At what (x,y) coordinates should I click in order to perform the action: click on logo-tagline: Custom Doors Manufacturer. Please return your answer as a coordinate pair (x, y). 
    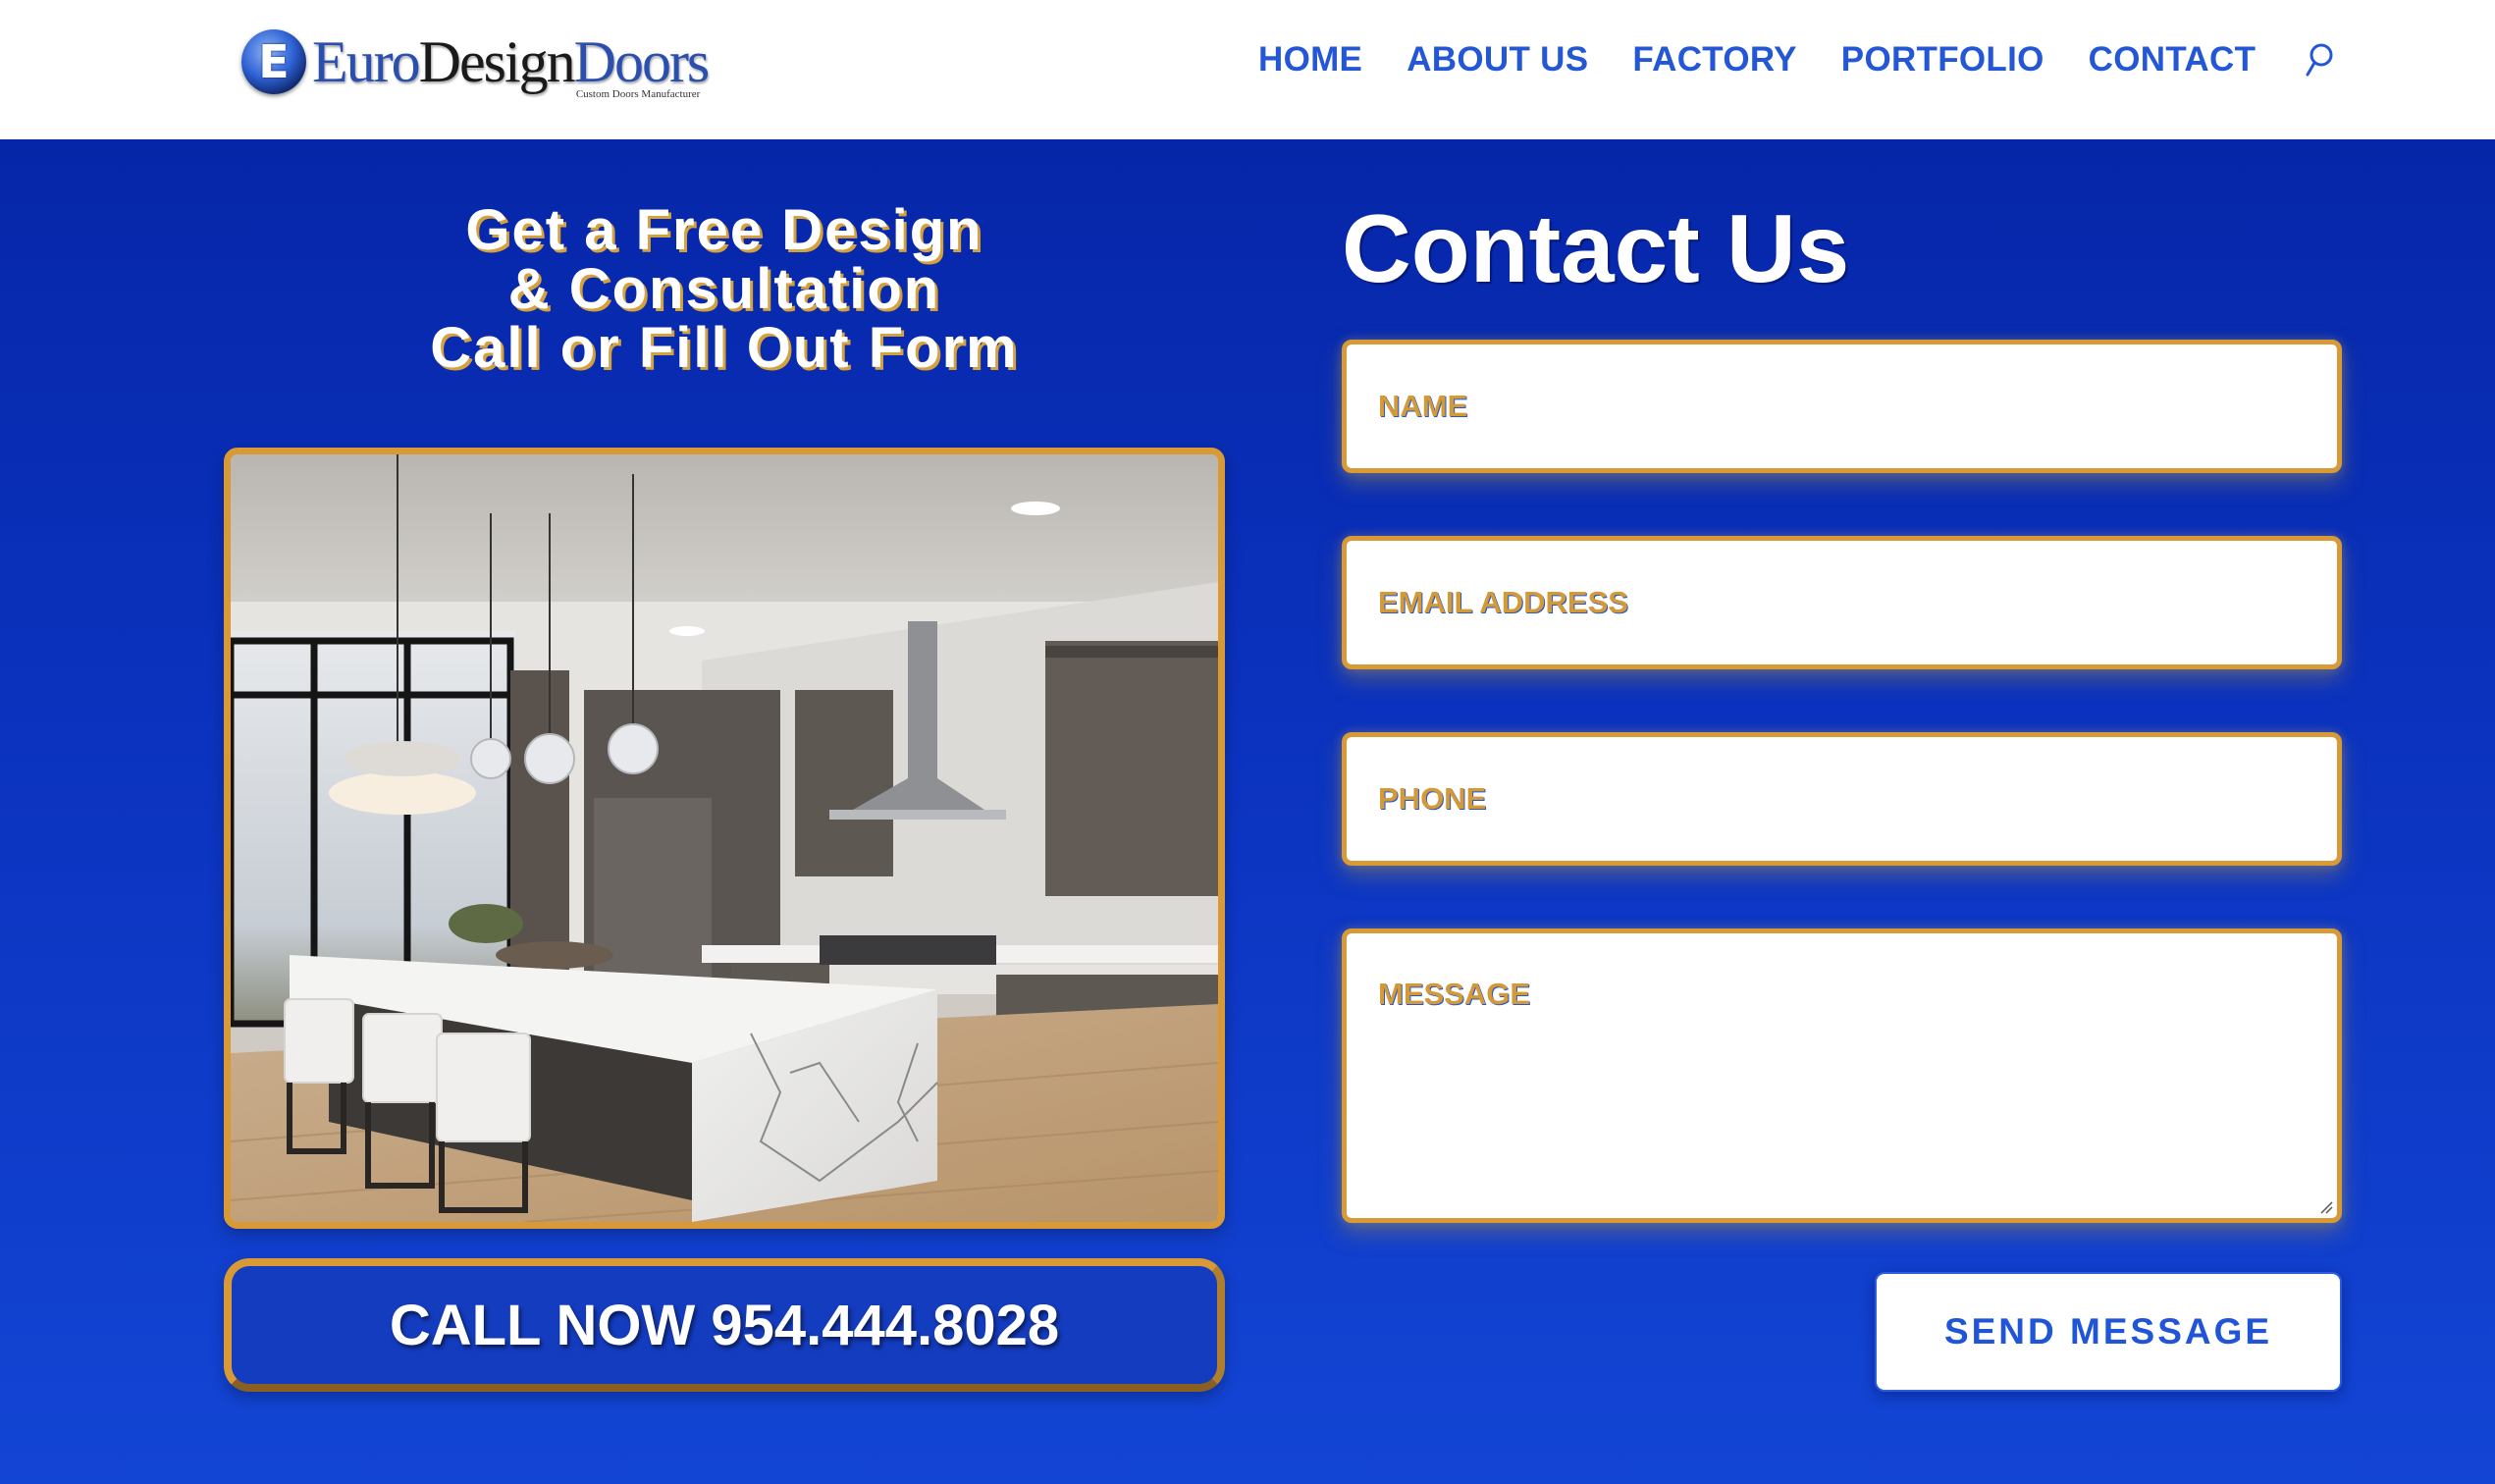
    Looking at the image, I should click on (638, 94).